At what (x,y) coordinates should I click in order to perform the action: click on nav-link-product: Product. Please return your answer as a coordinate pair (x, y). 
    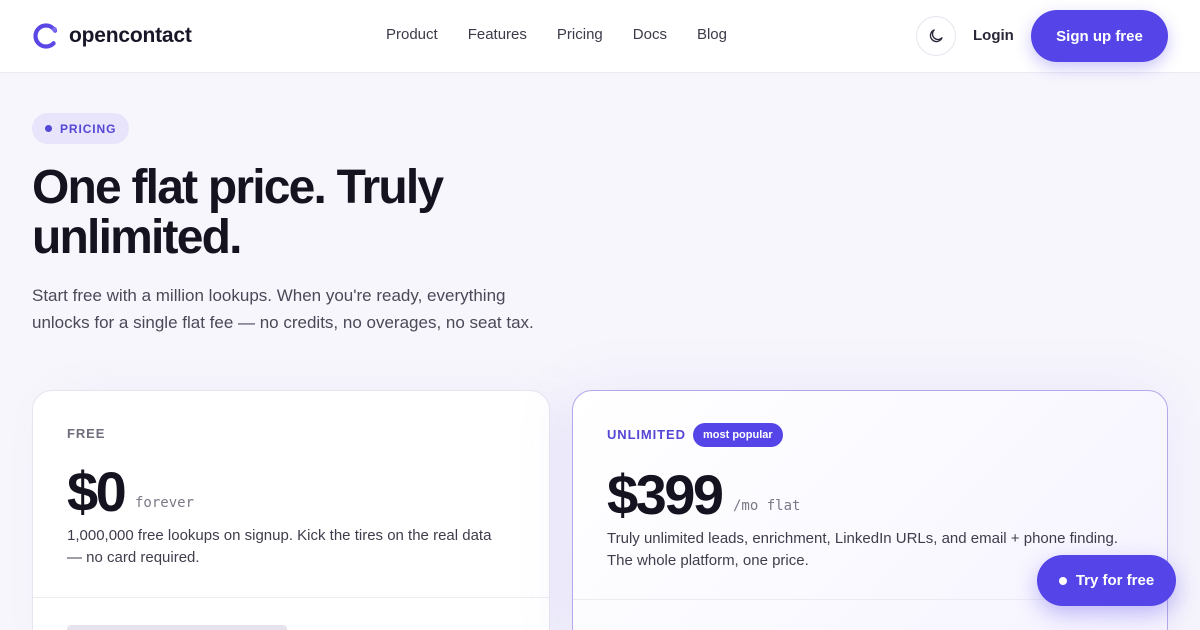
    Looking at the image, I should click on (412, 34).